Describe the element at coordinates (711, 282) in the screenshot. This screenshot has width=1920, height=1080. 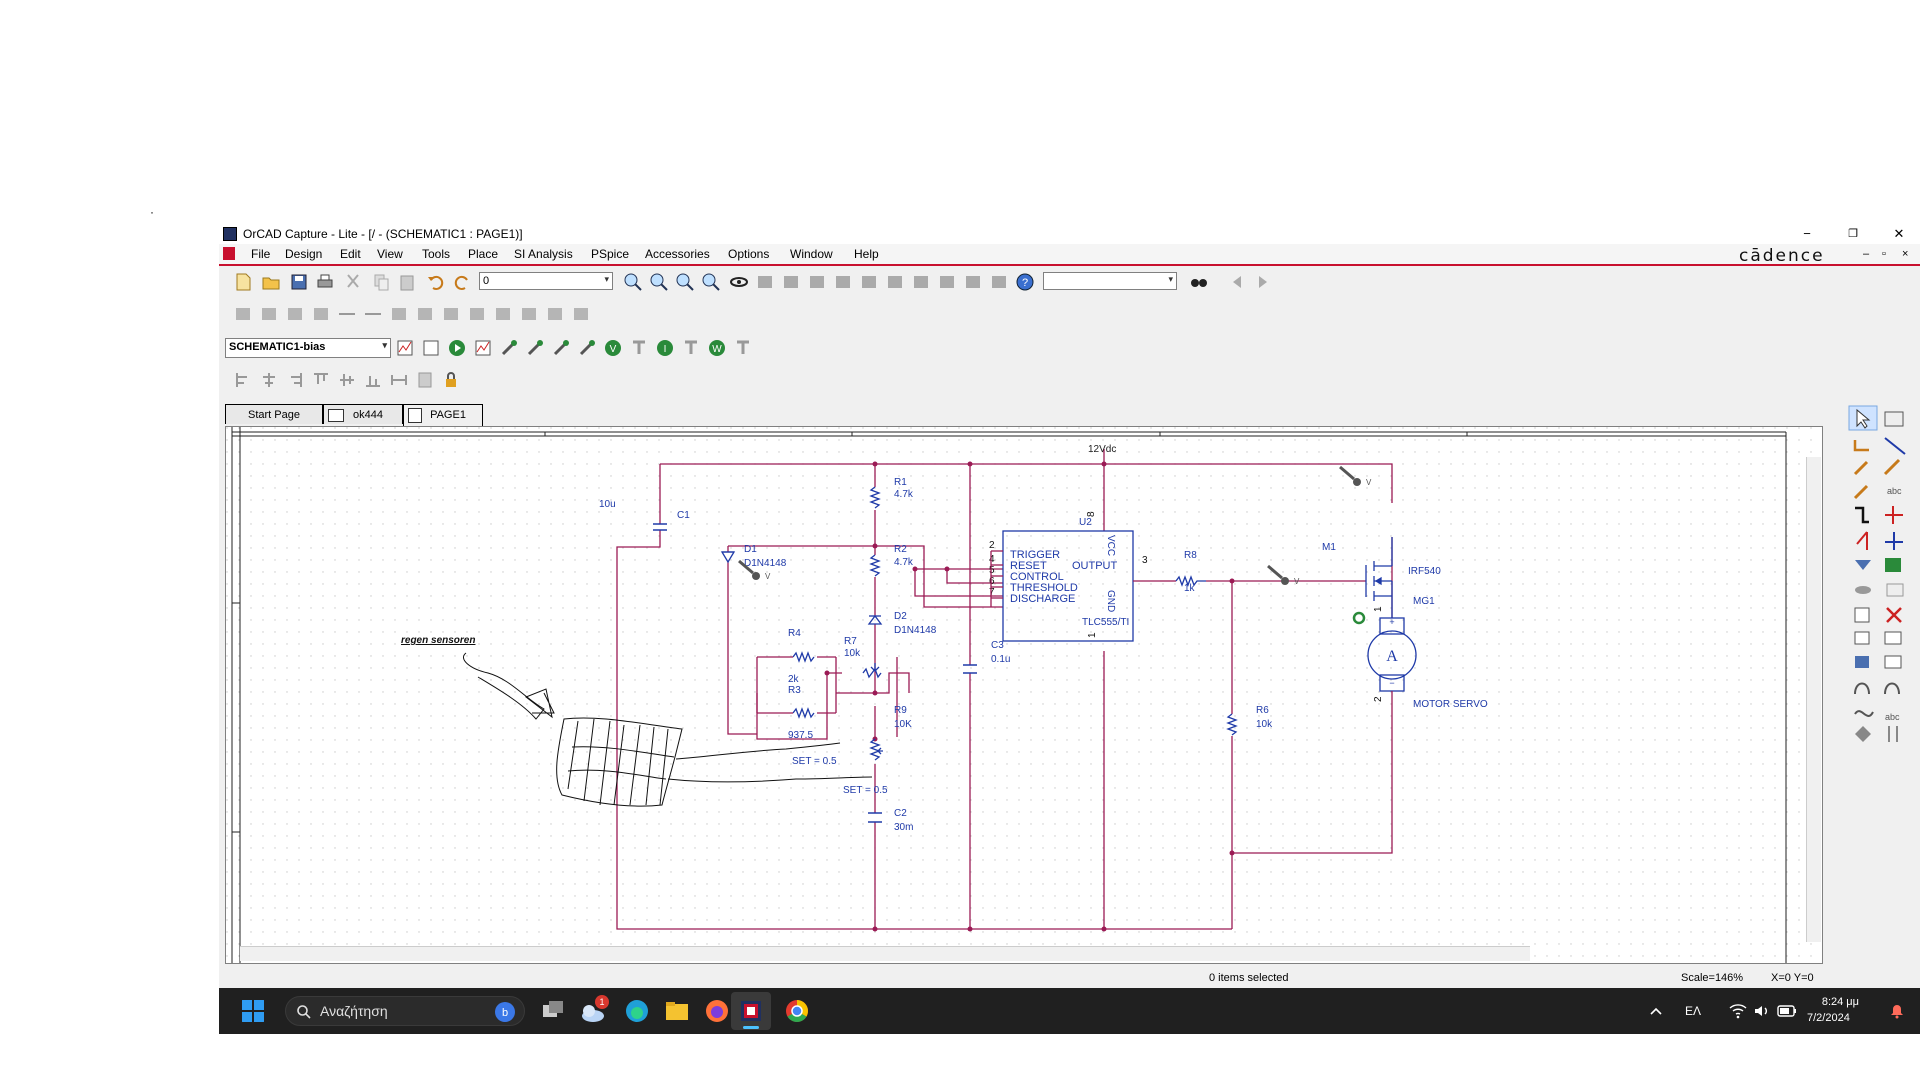
I see `zoom-all-icon` at that location.